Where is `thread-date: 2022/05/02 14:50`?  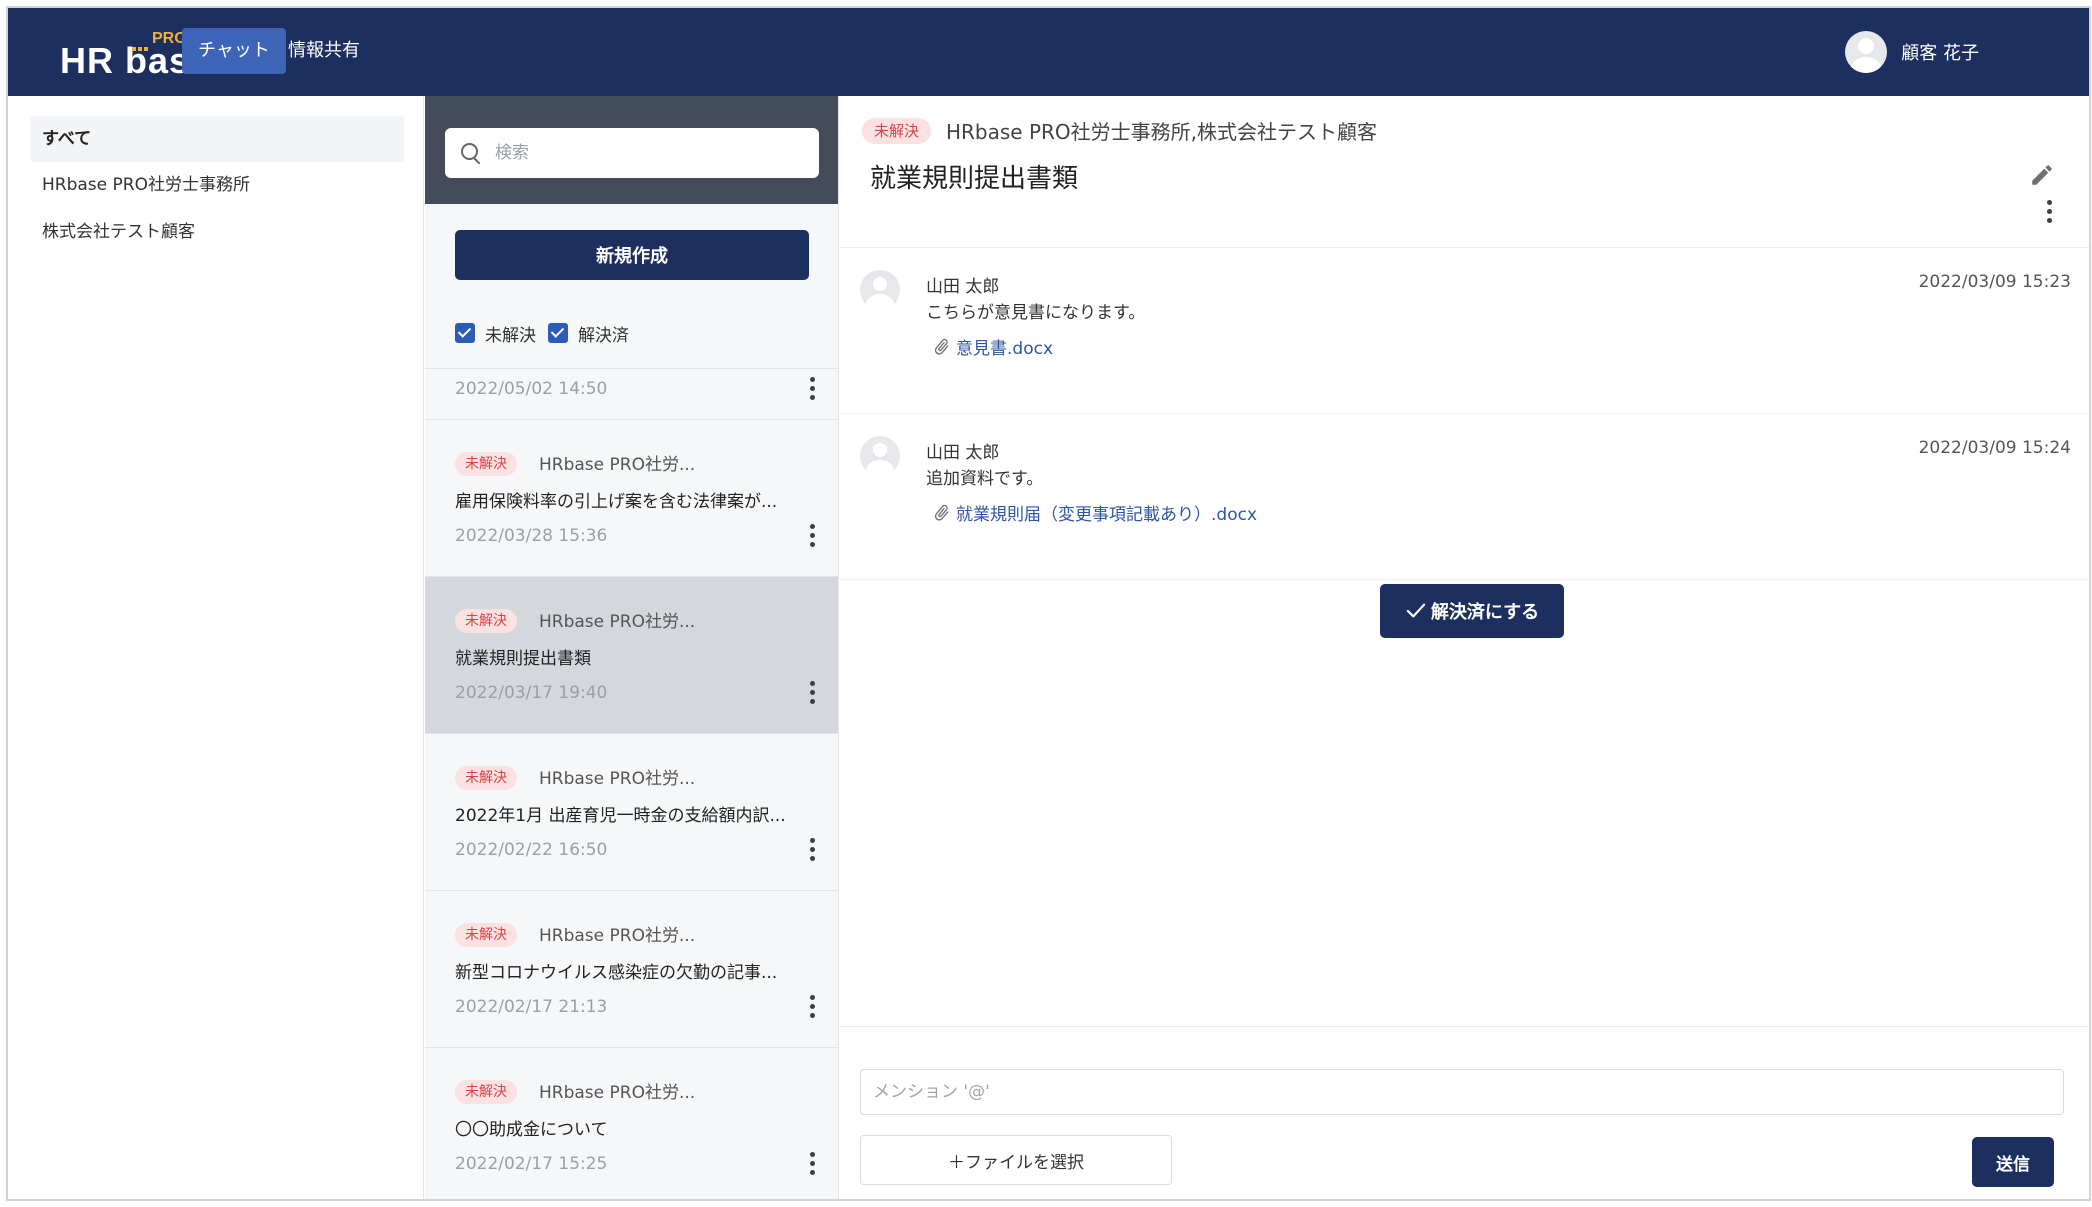 thread-date: 2022/05/02 14:50 is located at coordinates (531, 389).